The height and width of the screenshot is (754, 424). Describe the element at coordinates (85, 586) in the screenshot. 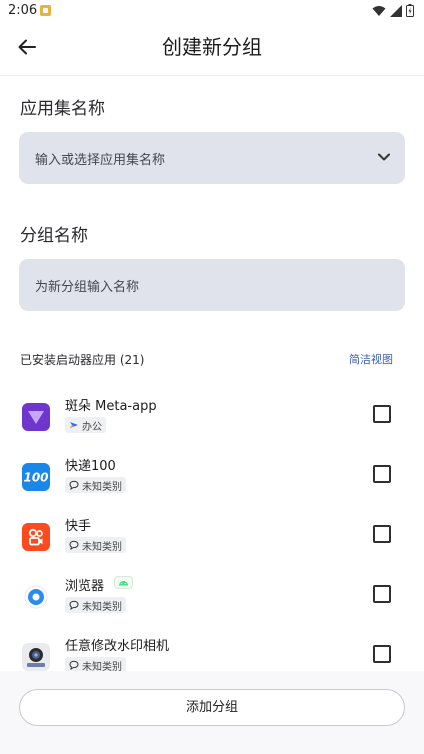

I see `app-name: 浏览器` at that location.